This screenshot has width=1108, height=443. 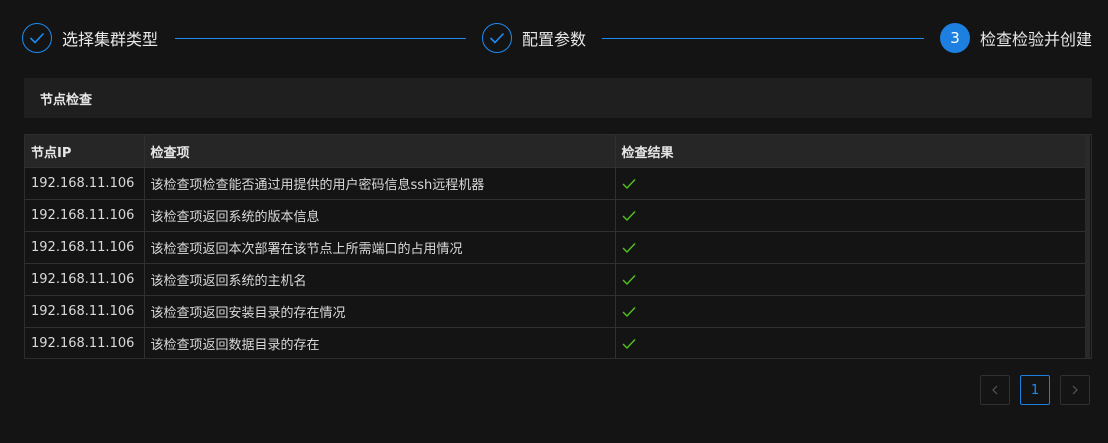 What do you see at coordinates (380, 151) in the screenshot?
I see `column-header-check-item: 检查项` at bounding box center [380, 151].